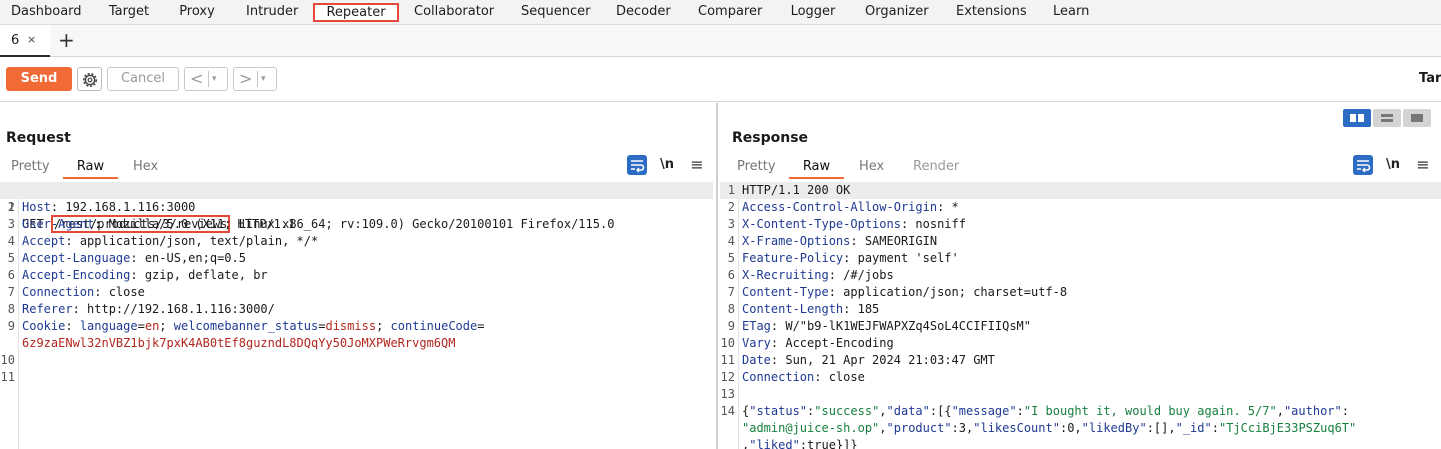 Image resolution: width=1441 pixels, height=449 pixels. I want to click on request-title: Request, so click(38, 138).